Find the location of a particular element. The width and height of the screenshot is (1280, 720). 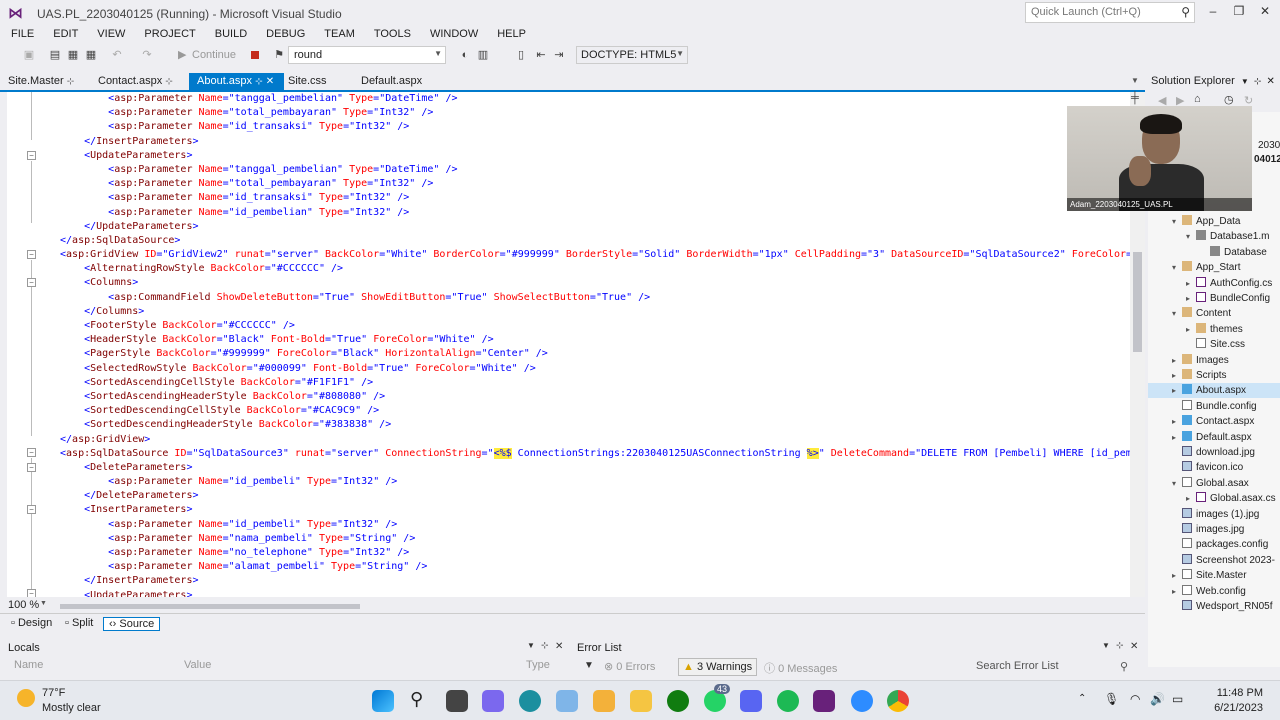

weather-description: Mostly clear is located at coordinates (71, 708).